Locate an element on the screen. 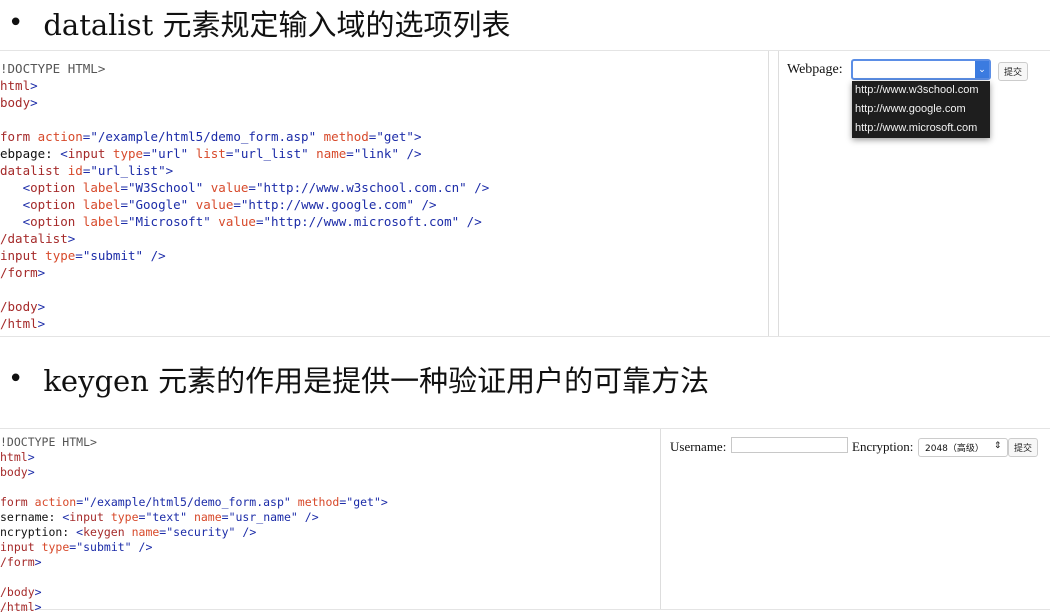 The height and width of the screenshot is (615, 1050). attribute-token: label is located at coordinates (101, 221).